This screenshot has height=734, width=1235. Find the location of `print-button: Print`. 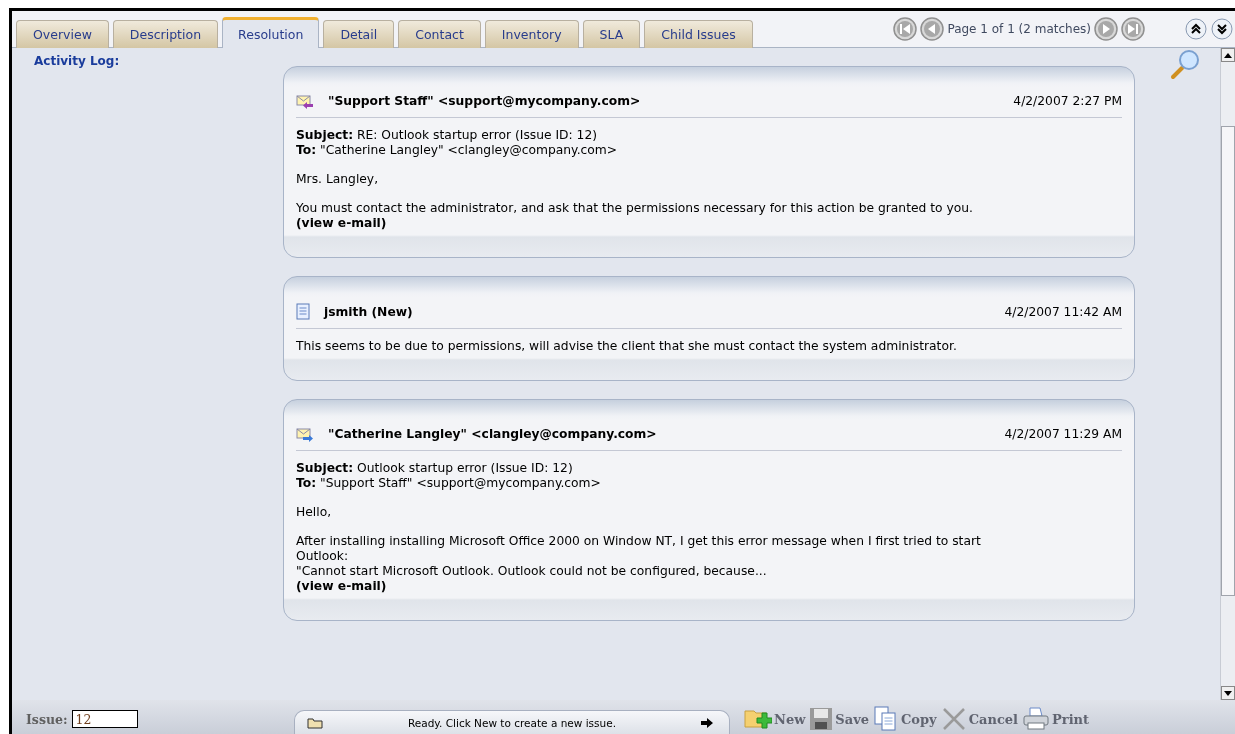

print-button: Print is located at coordinates (1056, 719).